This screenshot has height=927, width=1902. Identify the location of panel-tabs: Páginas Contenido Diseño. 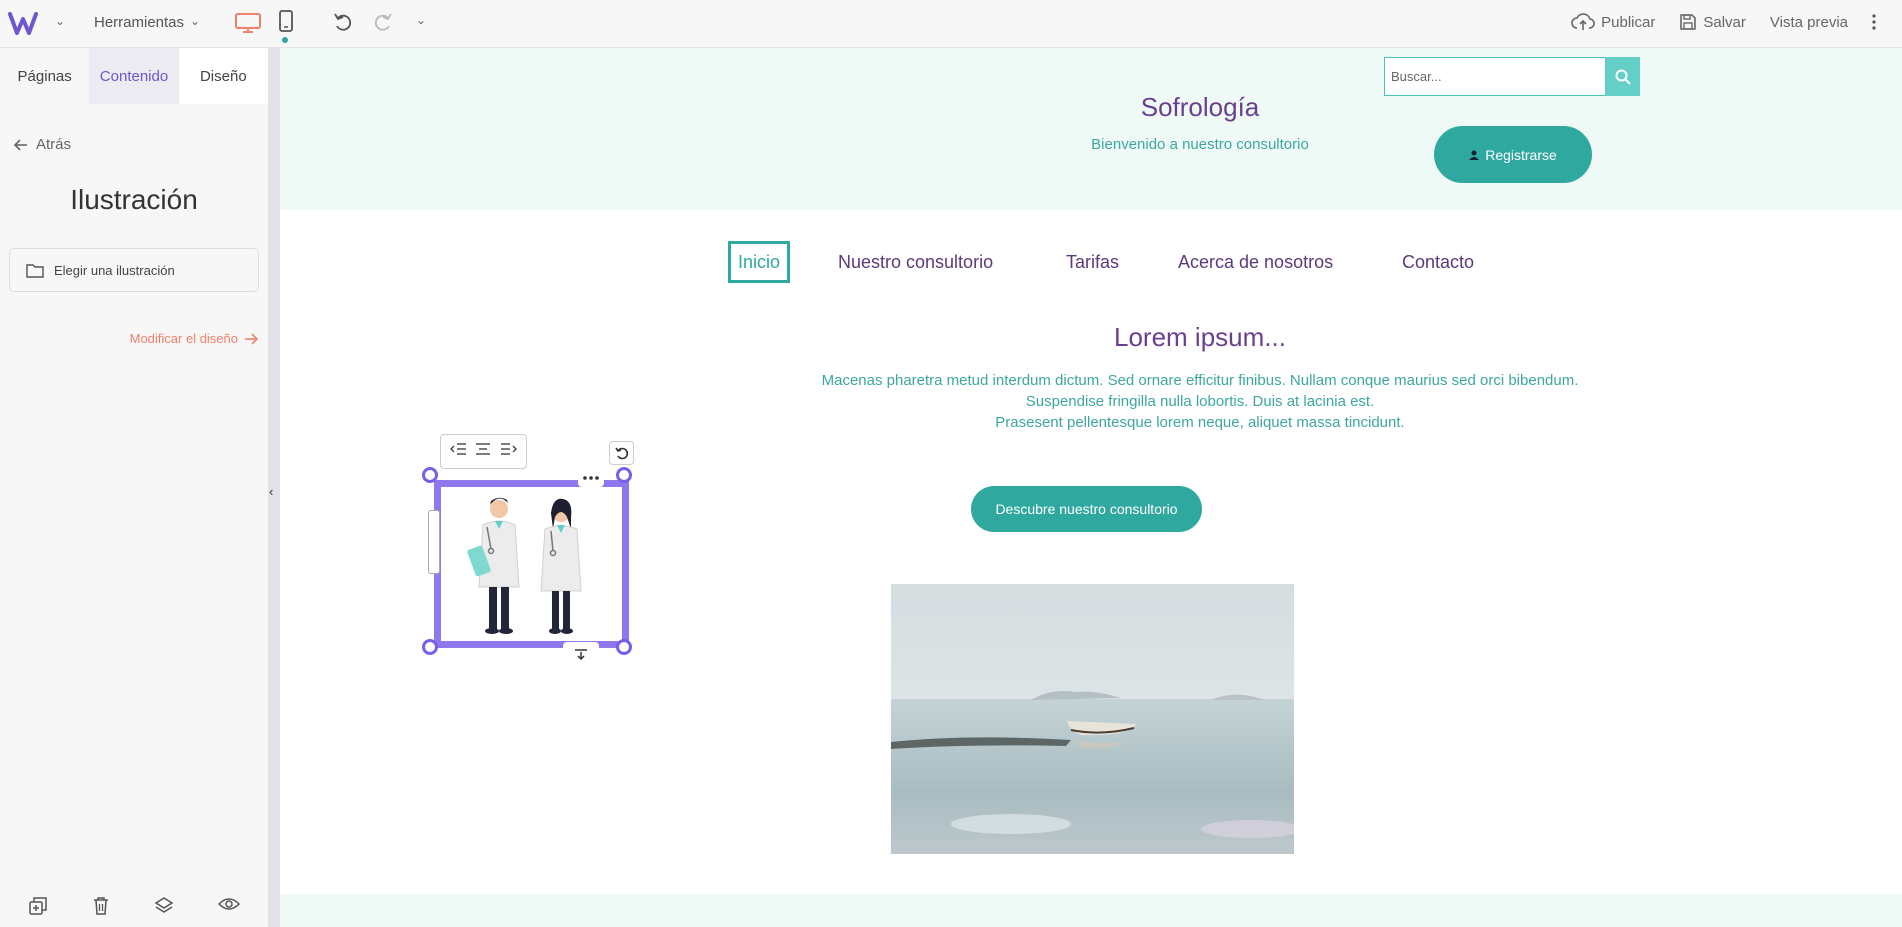
(134, 76).